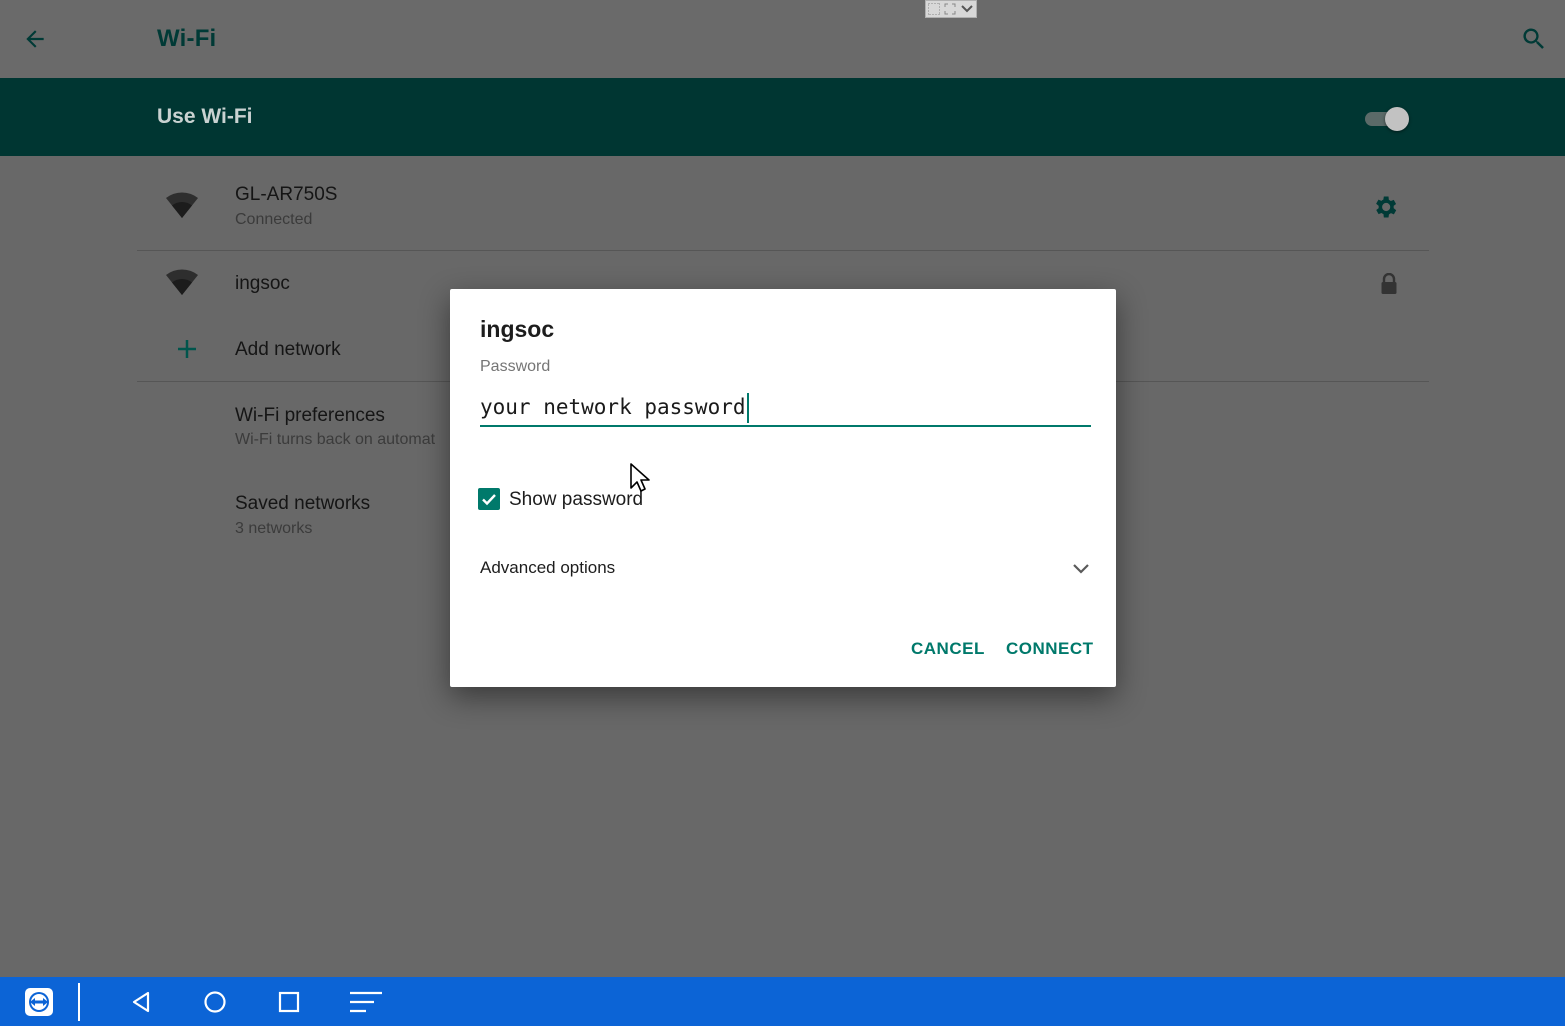 The height and width of the screenshot is (1026, 1565). What do you see at coordinates (274, 528) in the screenshot?
I see `saved-networks-subtitle: 3 networks` at bounding box center [274, 528].